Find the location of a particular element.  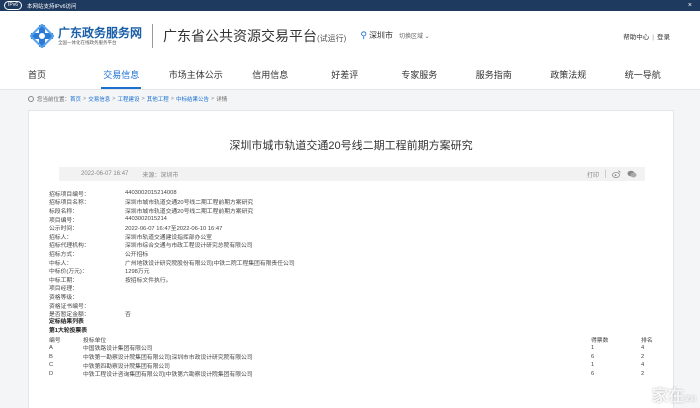

table-row: D 中铁工程设计咨询集团有限公司|中铁第六勘察设计院集团有限公司 6 2 is located at coordinates (359, 374).